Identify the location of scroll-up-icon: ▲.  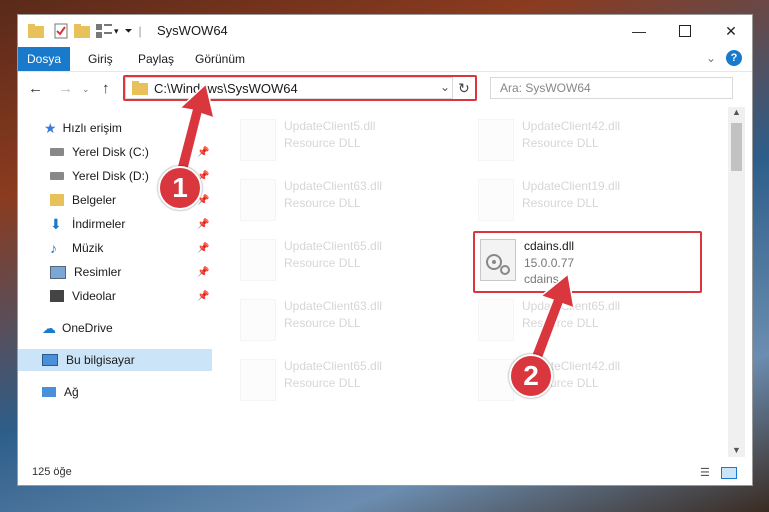
(736, 112).